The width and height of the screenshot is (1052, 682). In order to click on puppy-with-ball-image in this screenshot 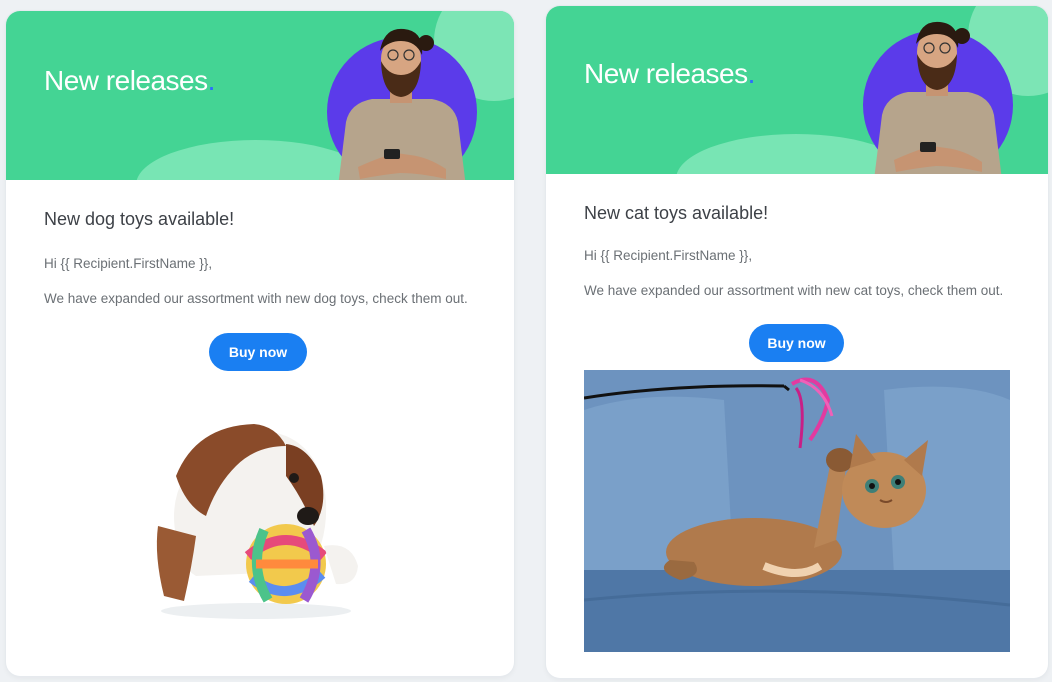, I will do `click(256, 513)`.